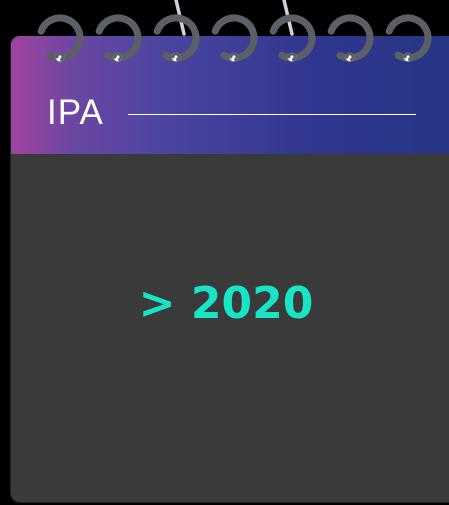 The image size is (449, 505). What do you see at coordinates (75, 112) in the screenshot?
I see `calendar-title: IPA` at bounding box center [75, 112].